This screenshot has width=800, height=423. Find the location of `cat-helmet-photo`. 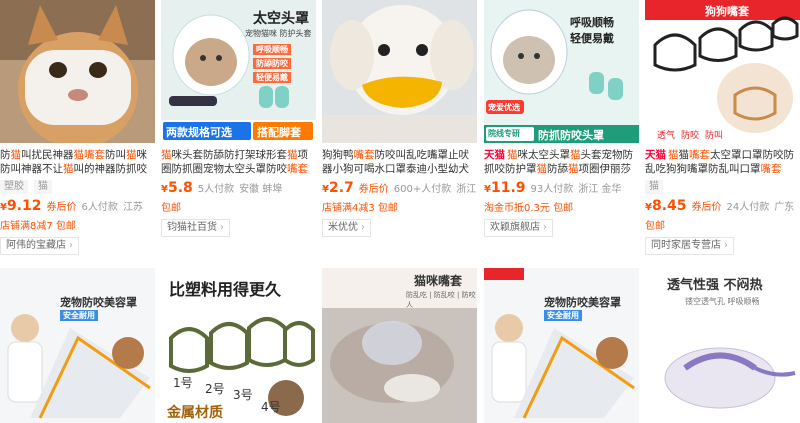

cat-helmet-photo is located at coordinates (561, 71).